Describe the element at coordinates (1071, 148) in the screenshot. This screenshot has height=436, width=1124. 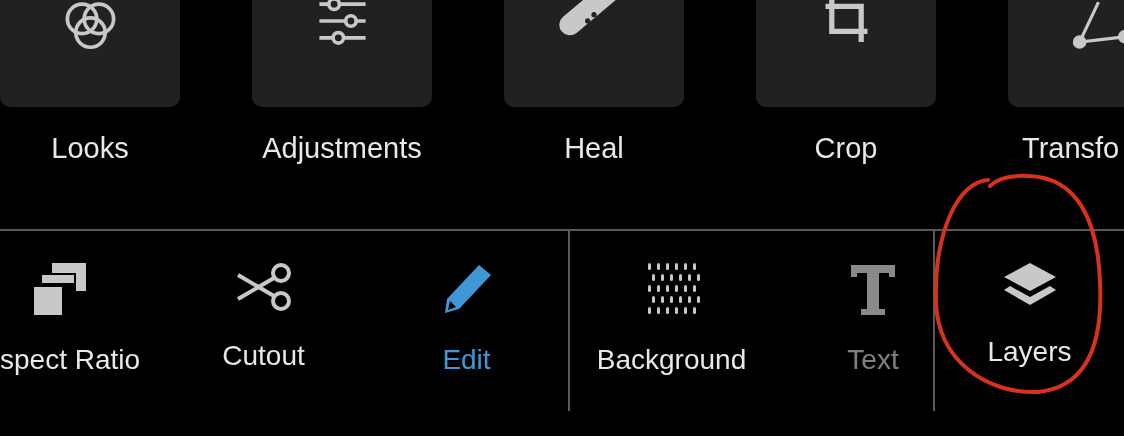
I see `tool-label: Transfo` at that location.